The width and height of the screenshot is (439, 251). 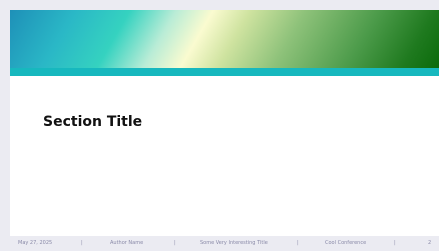 What do you see at coordinates (234, 243) in the screenshot?
I see `footer-title: Some Very Interesting Title` at bounding box center [234, 243].